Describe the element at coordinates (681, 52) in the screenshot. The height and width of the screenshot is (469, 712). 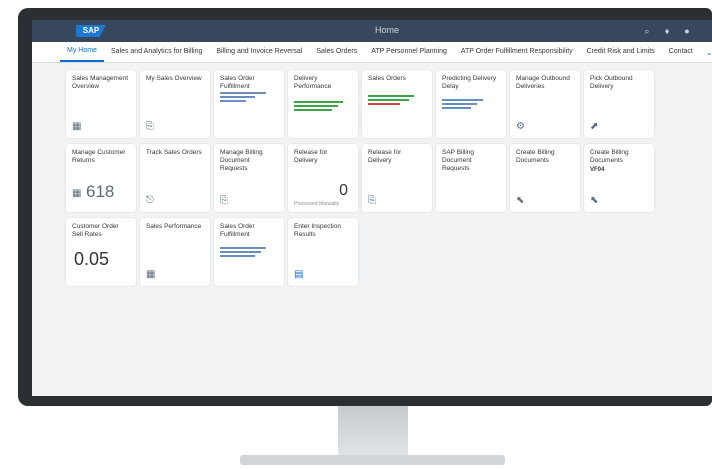
I see `tab-contact: Contact` at that location.